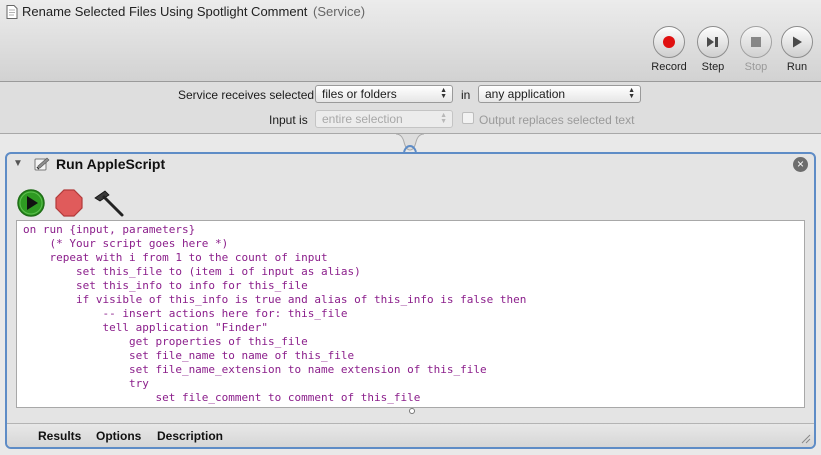  I want to click on in-label: in, so click(466, 95).